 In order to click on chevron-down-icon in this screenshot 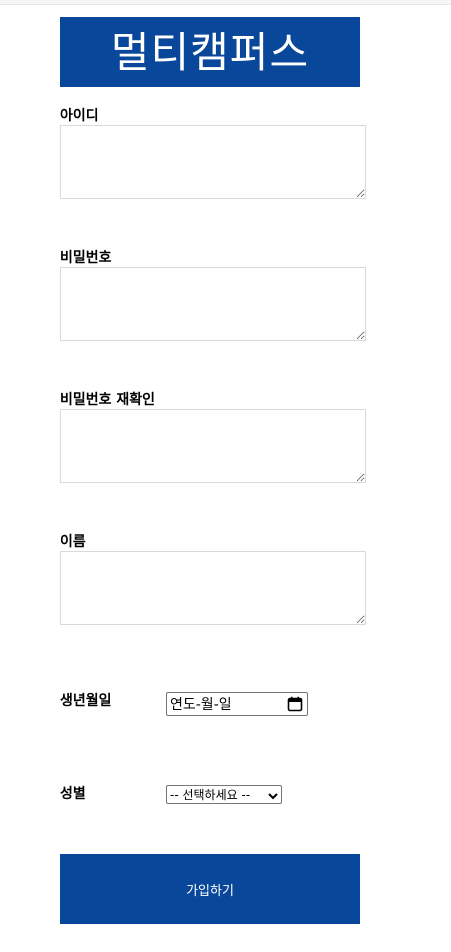, I will do `click(273, 795)`.